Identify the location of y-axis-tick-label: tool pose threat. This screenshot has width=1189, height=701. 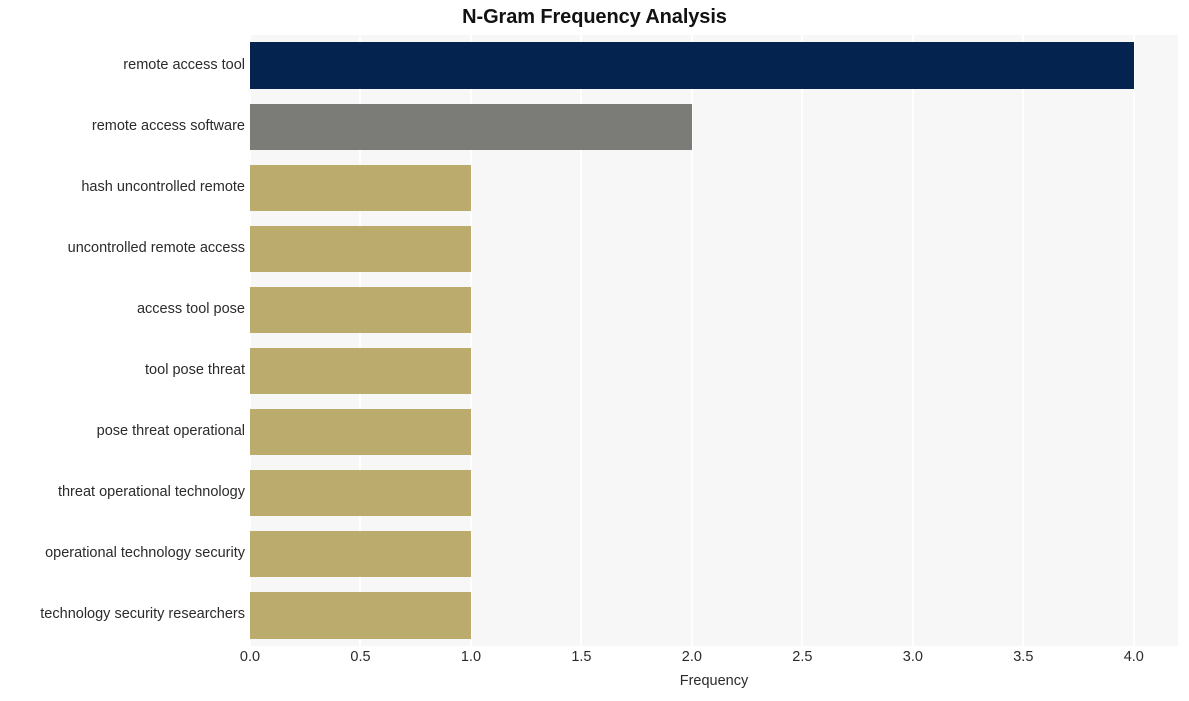
(195, 370).